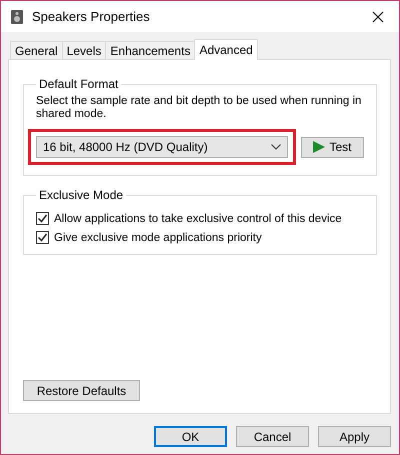 The image size is (400, 455). What do you see at coordinates (354, 436) in the screenshot?
I see `dialog-button: Apply` at bounding box center [354, 436].